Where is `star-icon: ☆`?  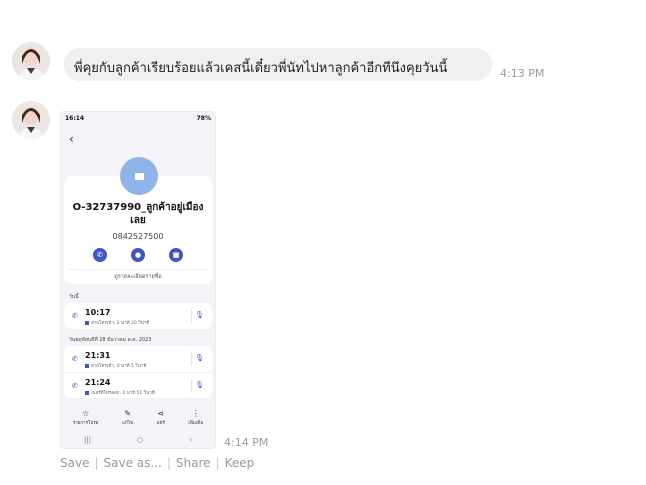
star-icon: ☆ is located at coordinates (86, 413).